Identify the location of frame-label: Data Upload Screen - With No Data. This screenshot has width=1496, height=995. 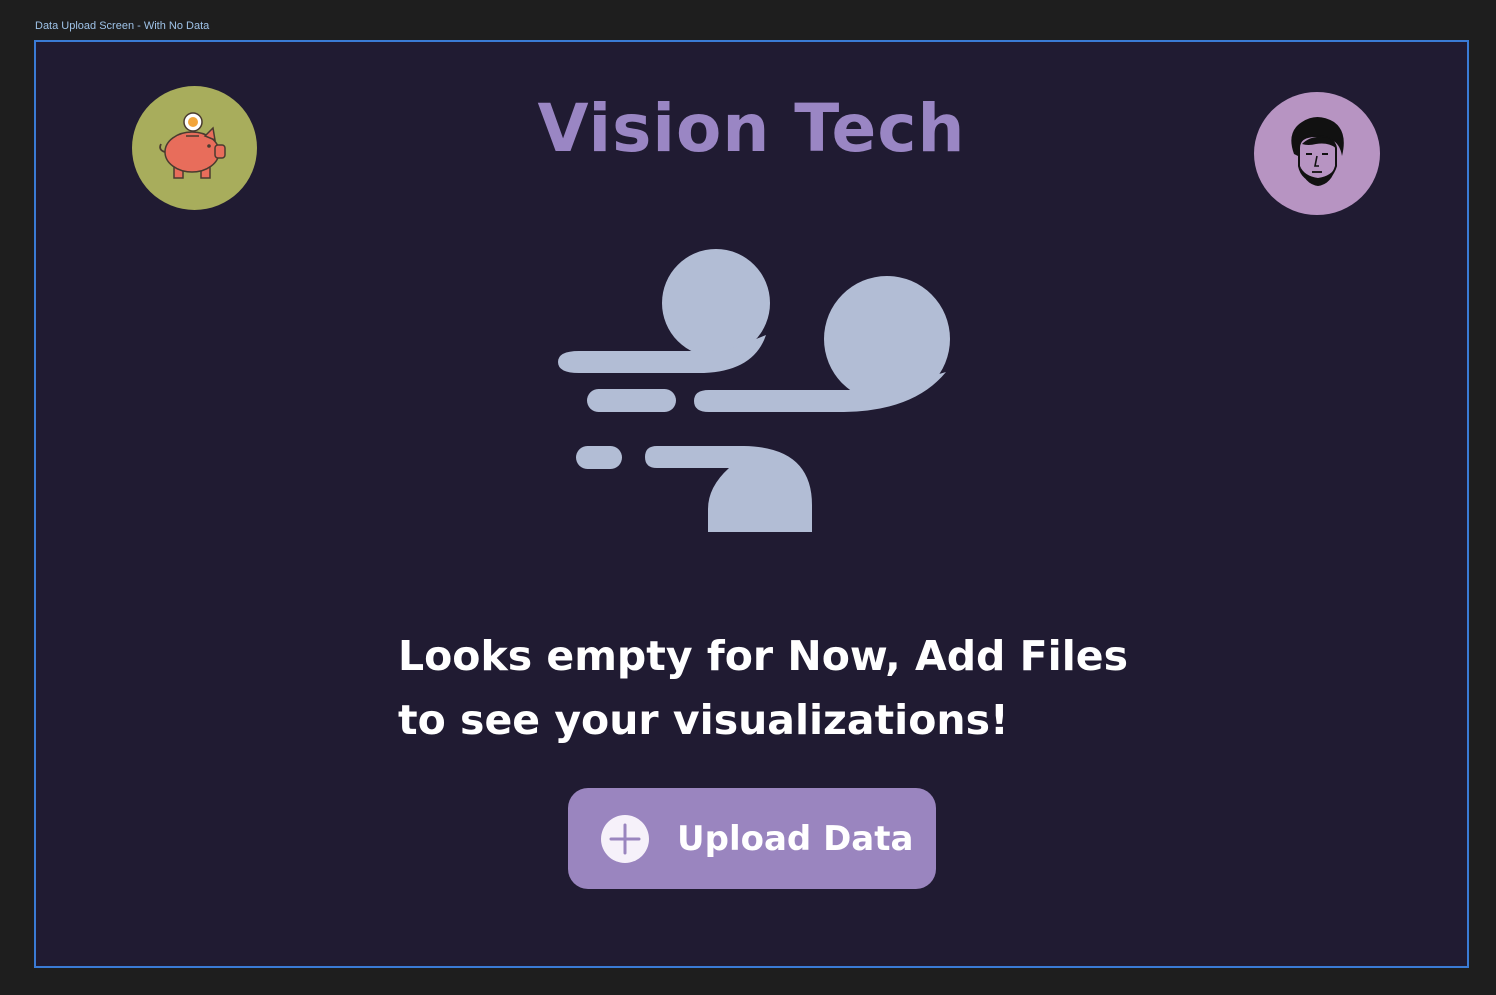
(122, 26).